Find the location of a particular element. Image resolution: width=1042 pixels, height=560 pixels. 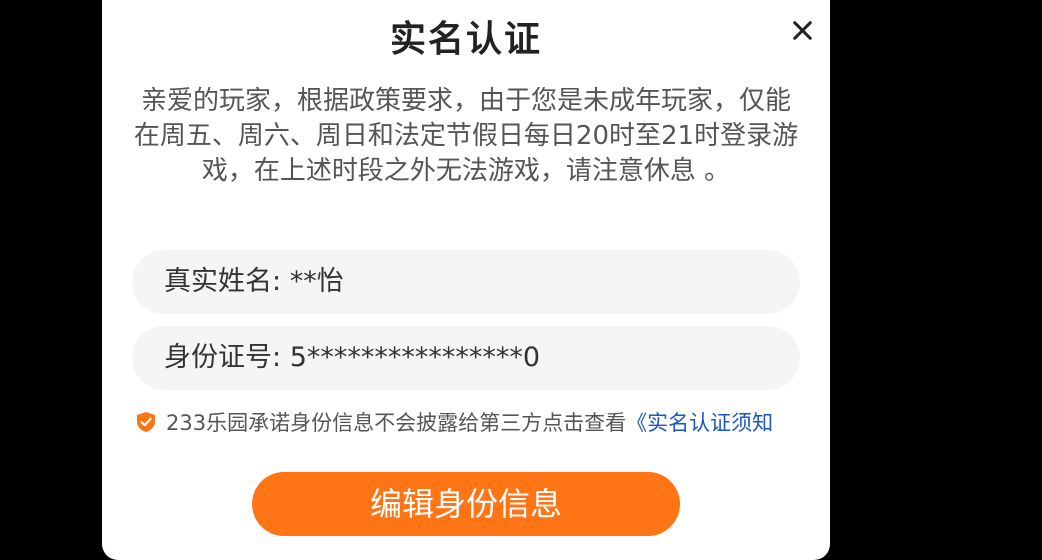

id-number-field: 身份证号: 5****************0 is located at coordinates (466, 358).